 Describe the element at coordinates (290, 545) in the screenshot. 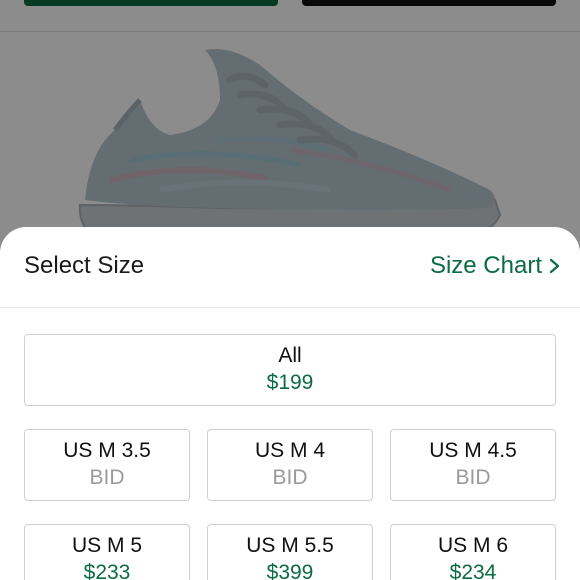

I see `size-label: US M 5.5` at that location.